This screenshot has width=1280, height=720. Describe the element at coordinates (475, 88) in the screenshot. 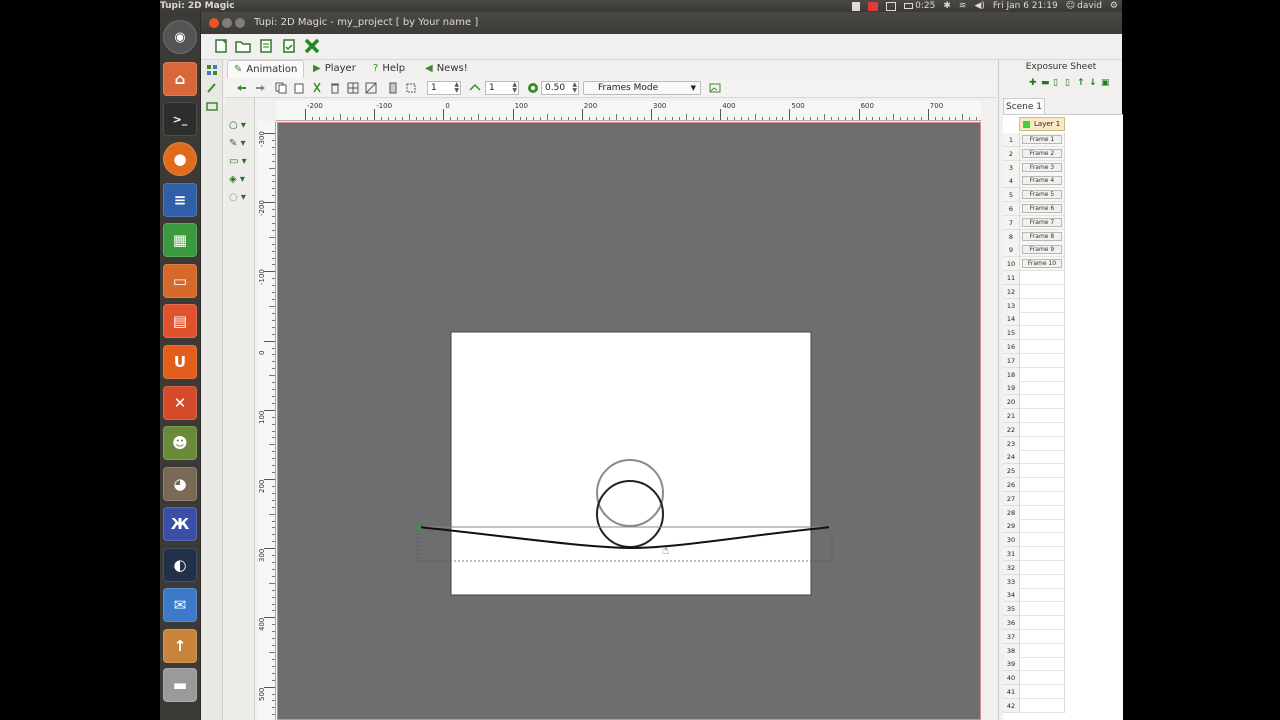

I see `onion-skin-icon` at that location.